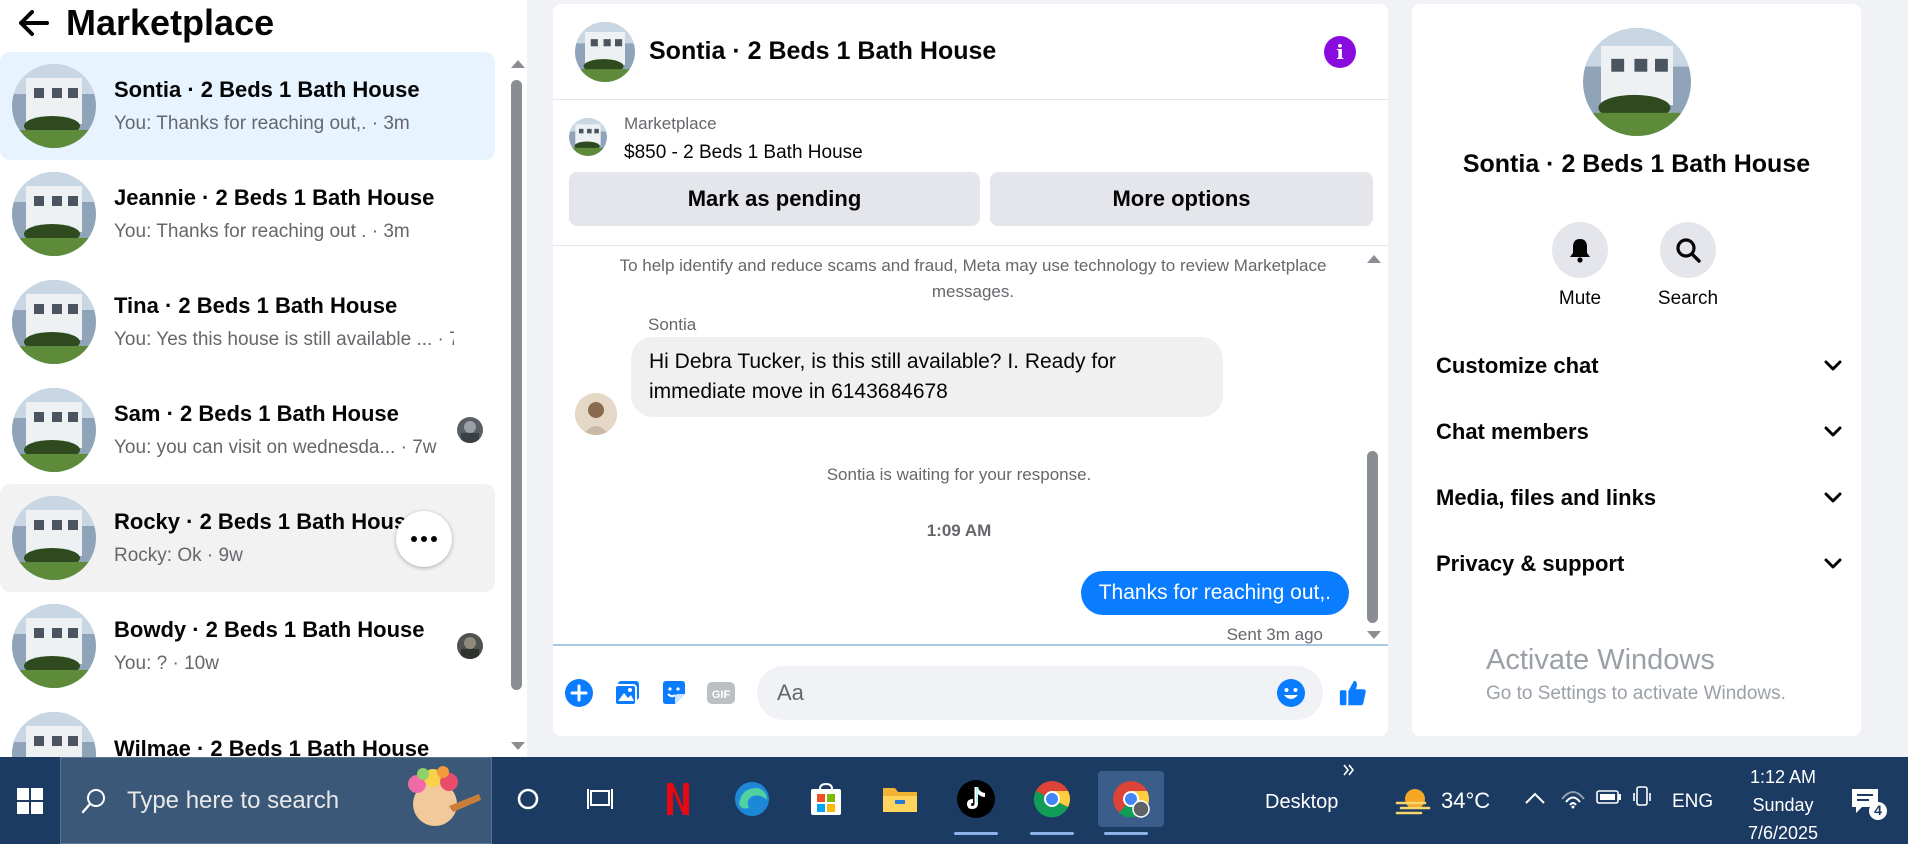  Describe the element at coordinates (959, 474) in the screenshot. I see `waiting-status: Sontia is waiting for your response.` at that location.